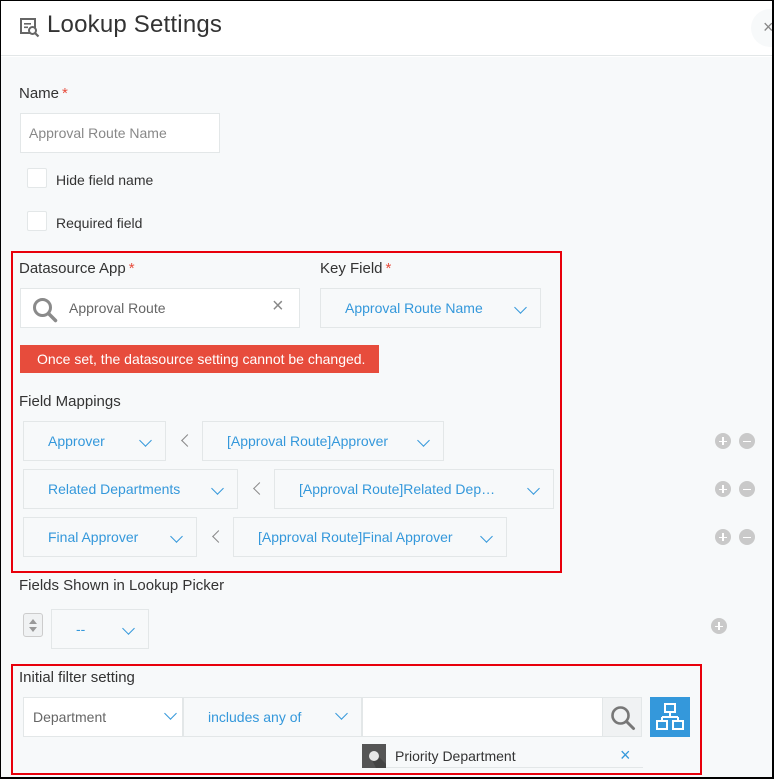 The height and width of the screenshot is (779, 774). I want to click on key-field-select: Approval Route Name, so click(430, 308).